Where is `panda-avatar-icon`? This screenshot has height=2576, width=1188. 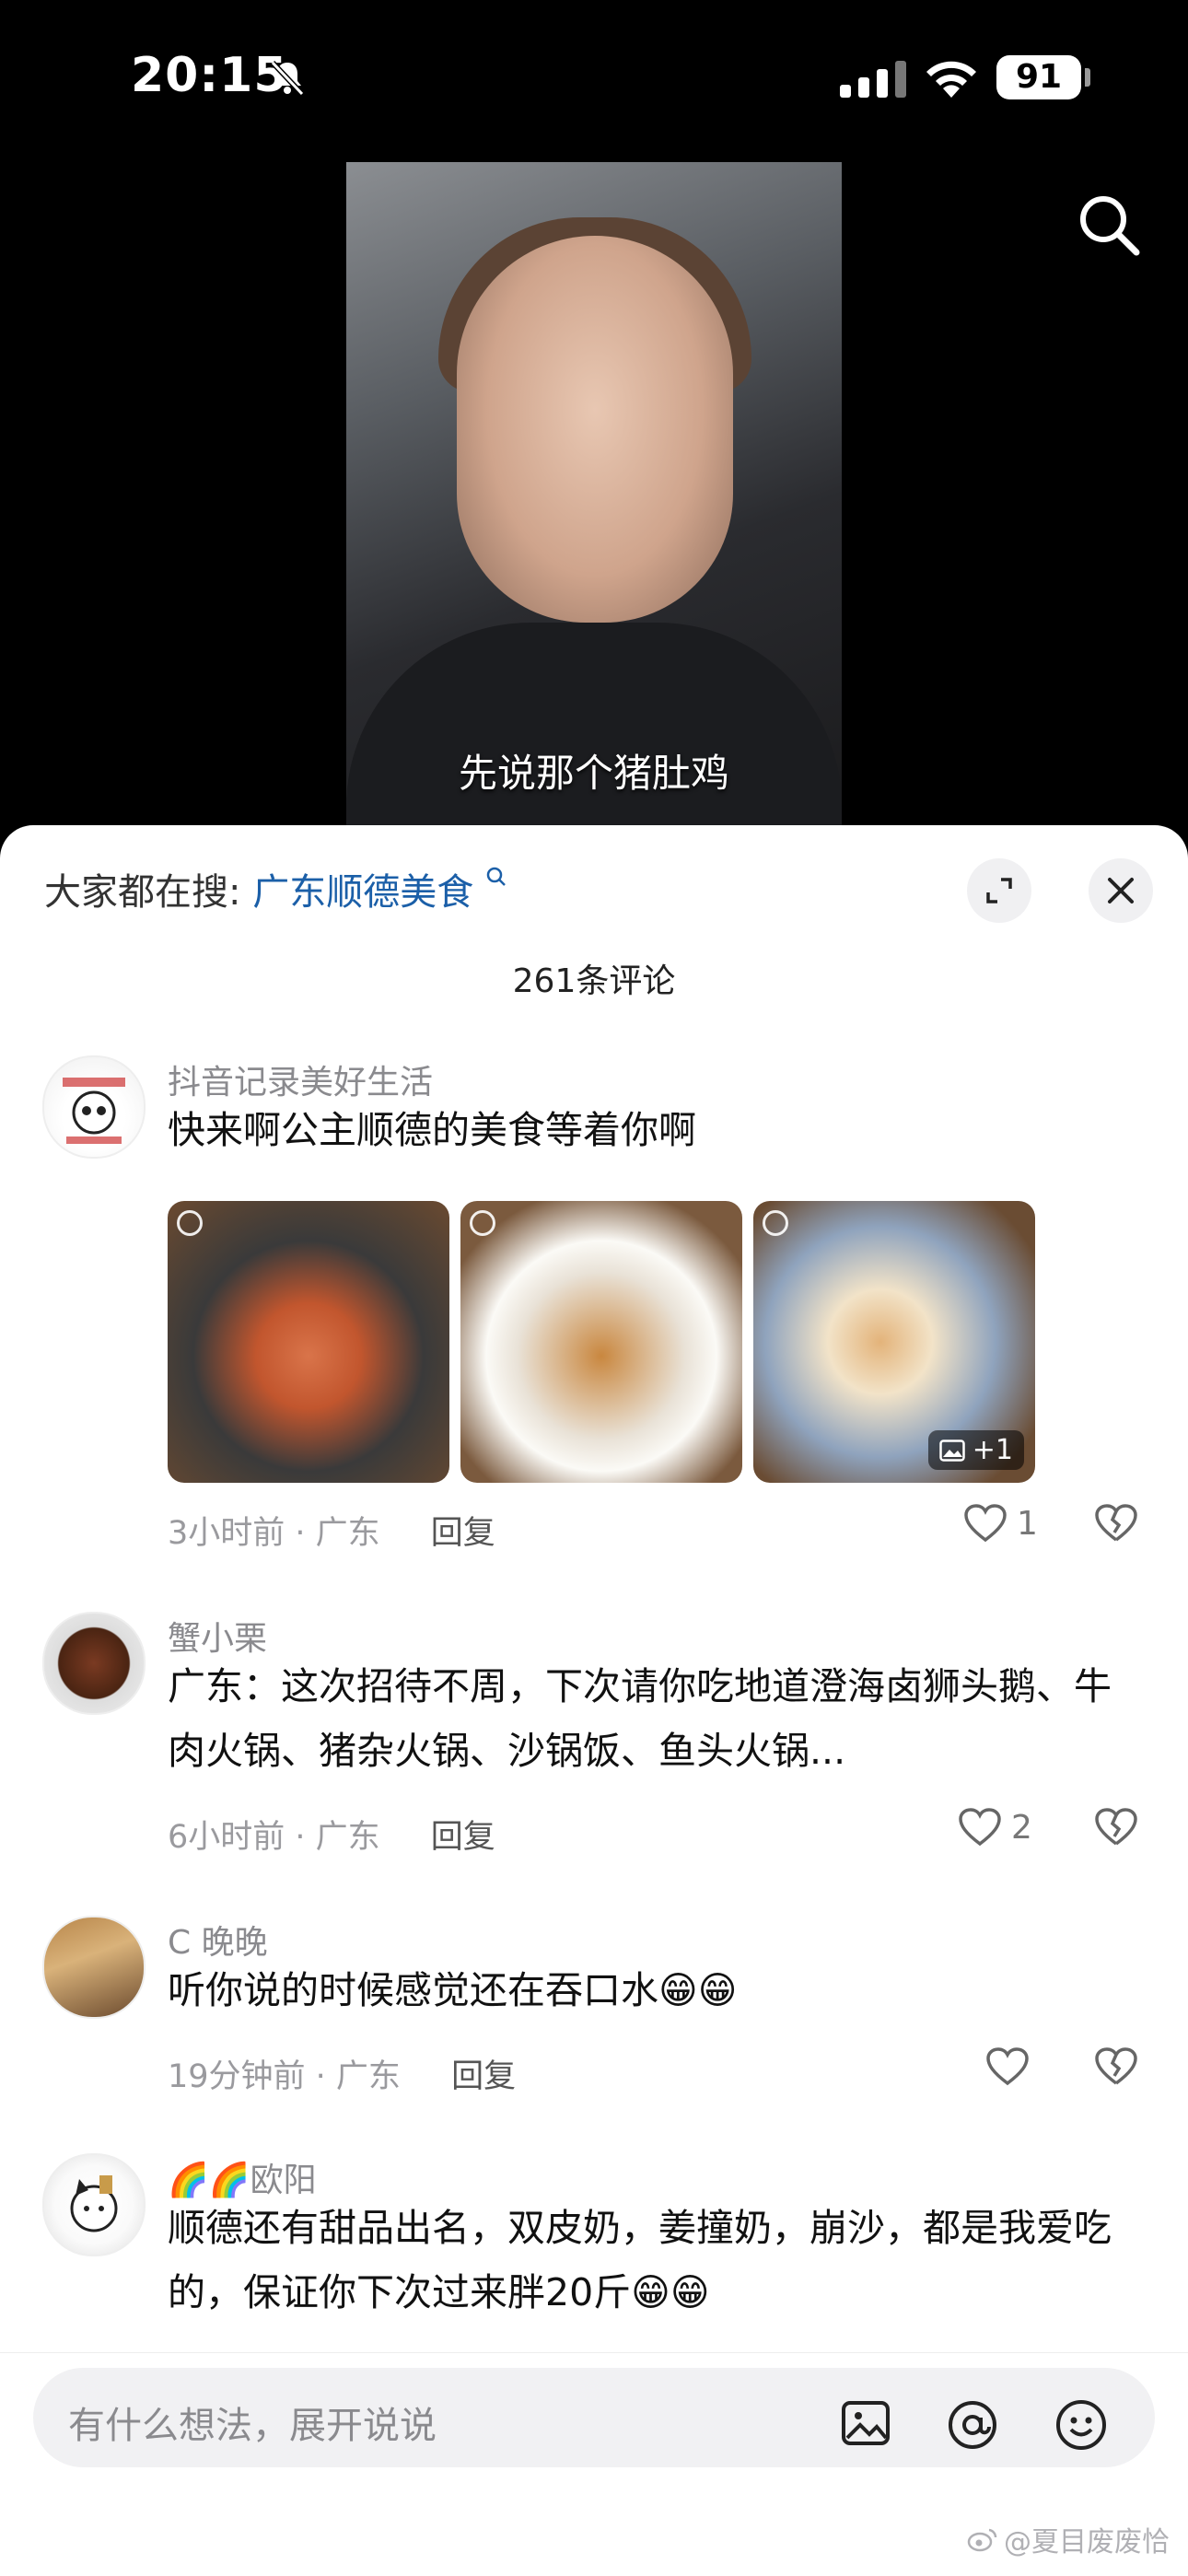 panda-avatar-icon is located at coordinates (94, 1111).